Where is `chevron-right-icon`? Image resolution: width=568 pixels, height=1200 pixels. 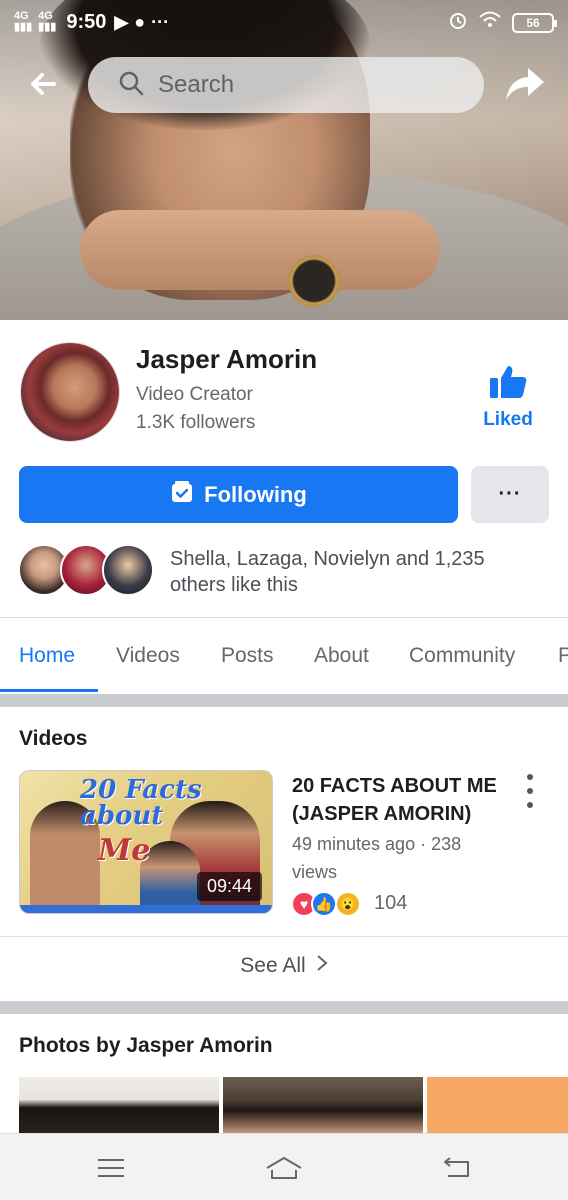
chevron-right-icon is located at coordinates (322, 966).